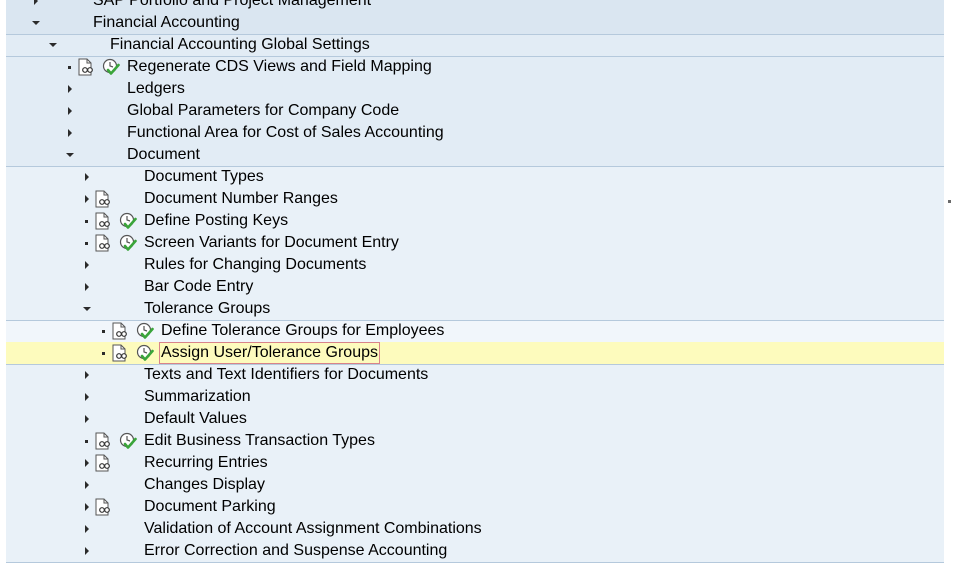 The height and width of the screenshot is (563, 953). Describe the element at coordinates (207, 309) in the screenshot. I see `tree-node-label: Tolerance Groups` at that location.